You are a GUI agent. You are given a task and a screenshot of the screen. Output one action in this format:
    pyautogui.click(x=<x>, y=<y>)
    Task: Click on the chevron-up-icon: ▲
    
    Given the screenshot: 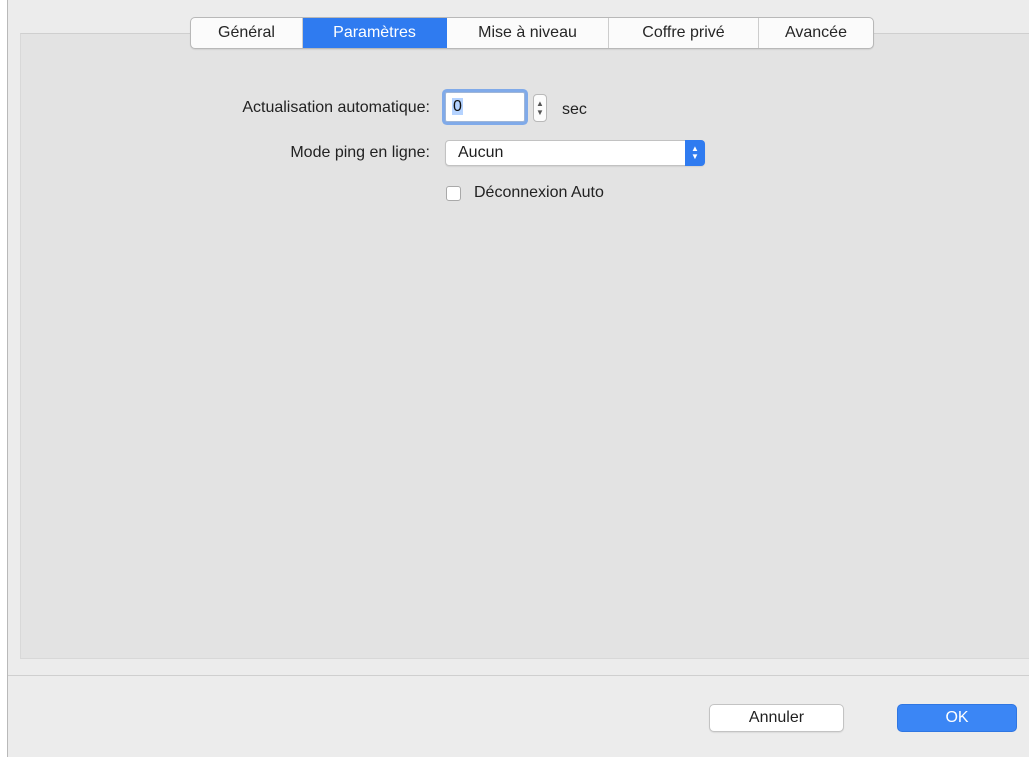 What is the action you would take?
    pyautogui.click(x=540, y=103)
    